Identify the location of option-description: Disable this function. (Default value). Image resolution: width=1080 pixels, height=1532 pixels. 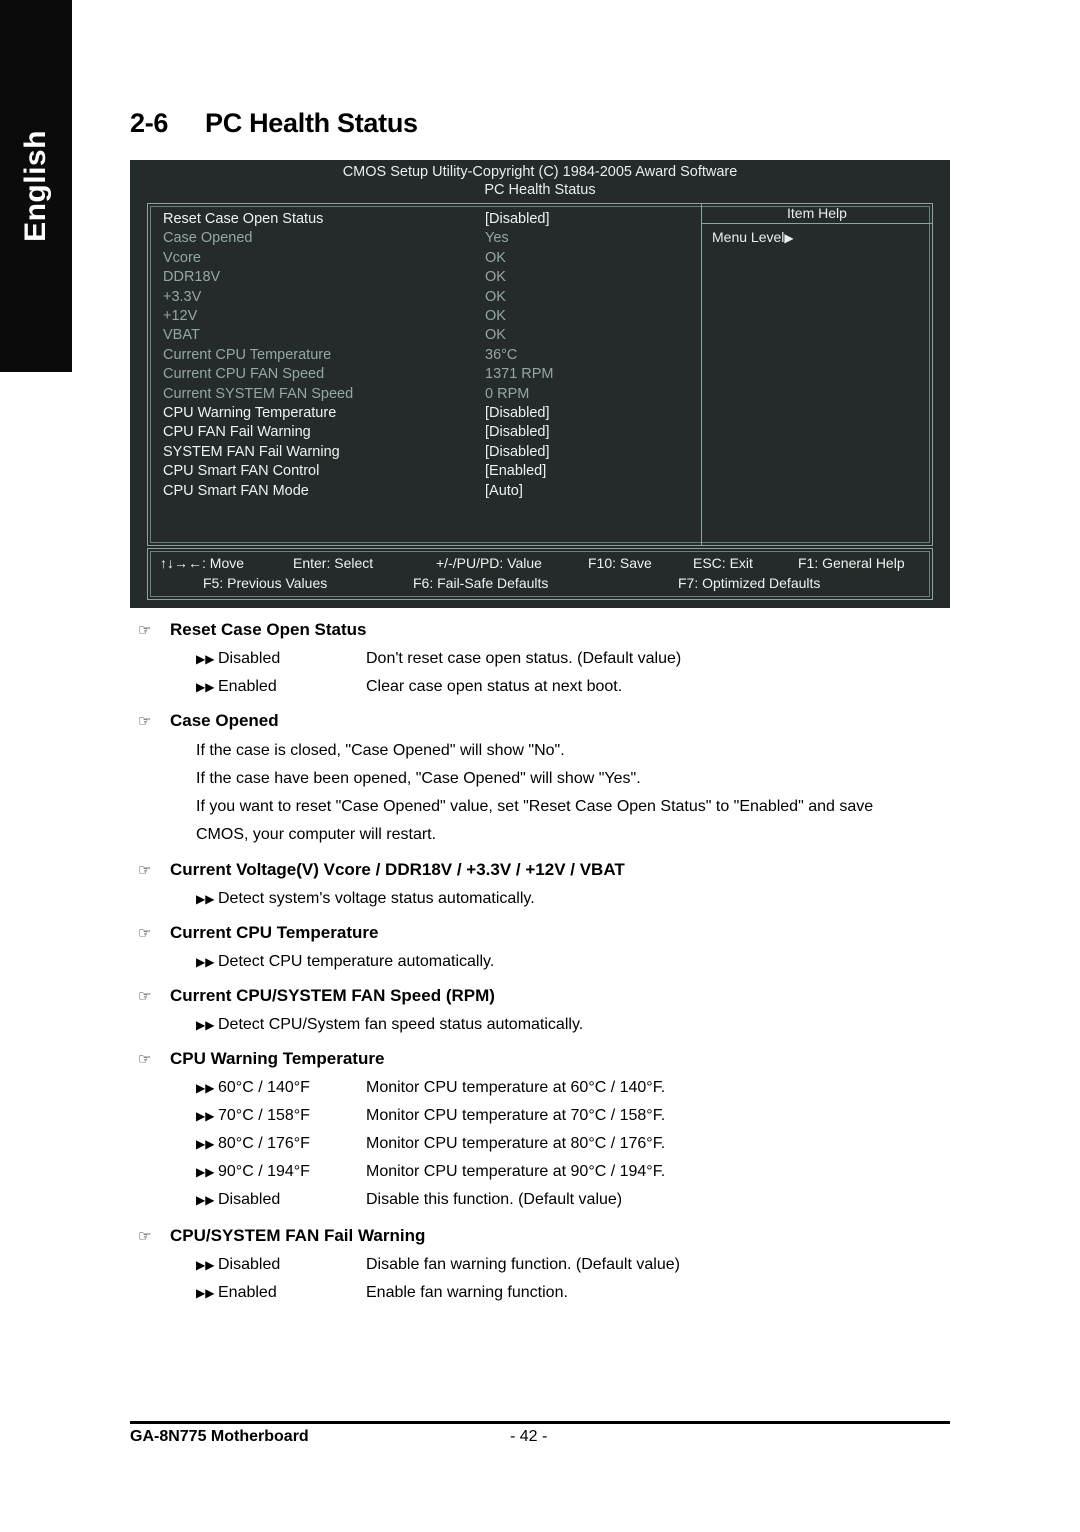
(494, 1199).